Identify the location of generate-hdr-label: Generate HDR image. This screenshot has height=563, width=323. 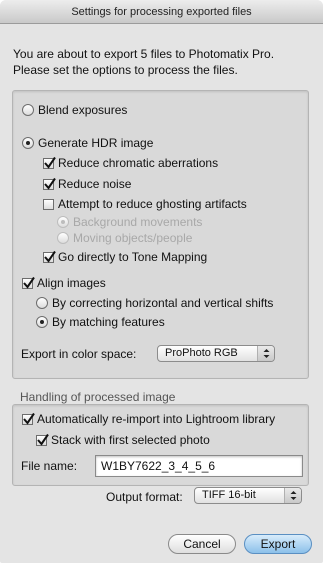
(96, 143).